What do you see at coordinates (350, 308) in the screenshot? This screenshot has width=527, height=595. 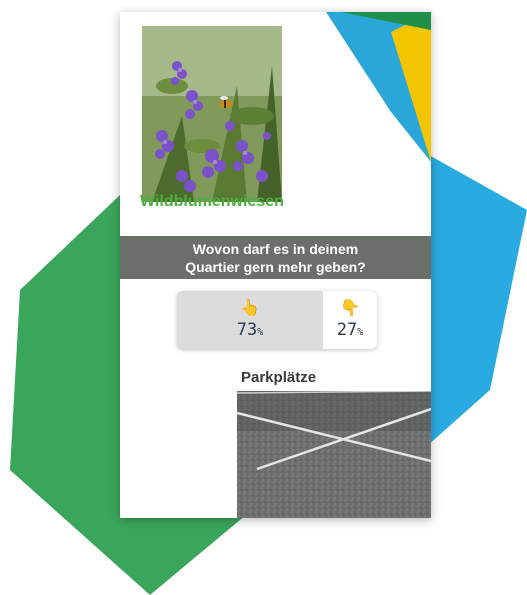 I see `pointing-down-icon: 👇` at bounding box center [350, 308].